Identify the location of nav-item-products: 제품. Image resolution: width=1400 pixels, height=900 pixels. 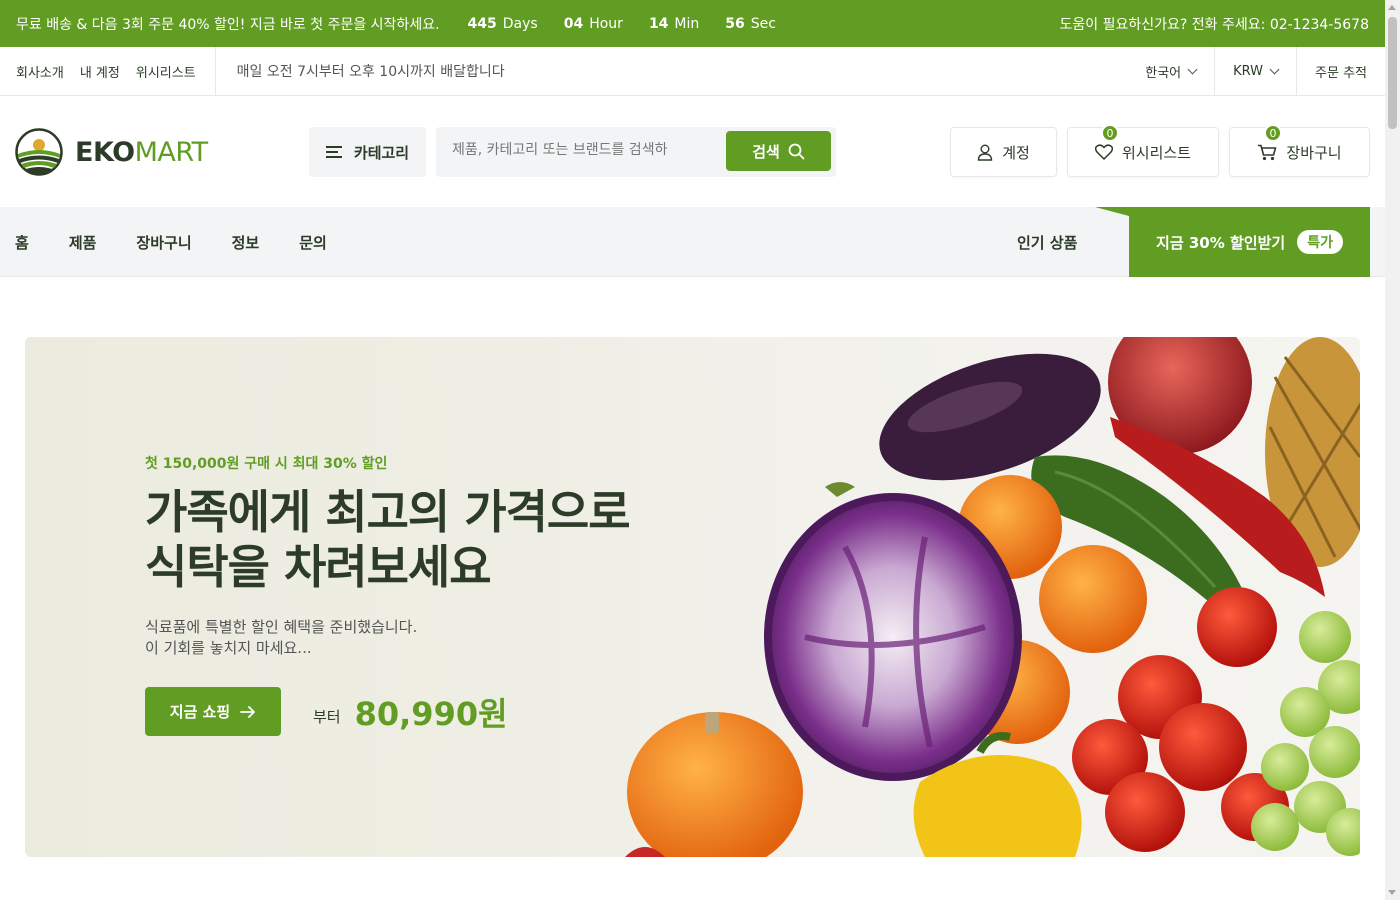
(83, 242).